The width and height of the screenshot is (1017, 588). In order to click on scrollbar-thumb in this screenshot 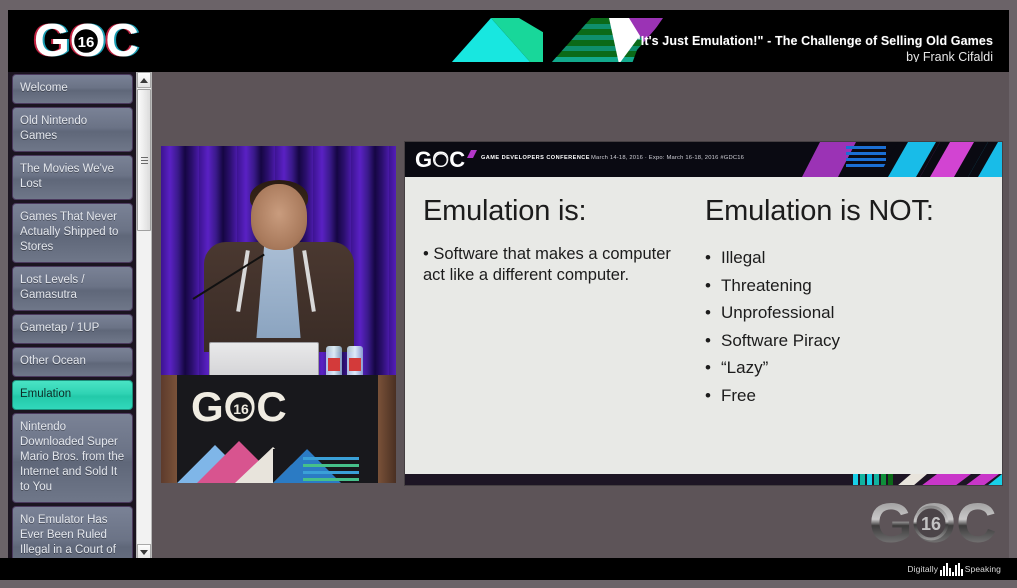, I will do `click(144, 160)`.